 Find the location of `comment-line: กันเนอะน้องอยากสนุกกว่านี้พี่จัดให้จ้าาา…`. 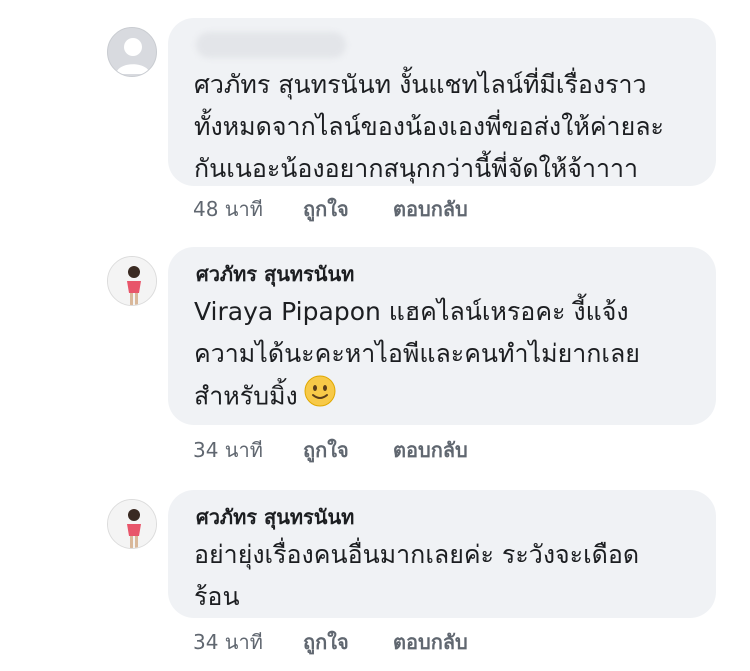

comment-line: กันเนอะน้องอยากสนุกกว่านี้พี่จัดให้จ้าาา… is located at coordinates (416, 168).